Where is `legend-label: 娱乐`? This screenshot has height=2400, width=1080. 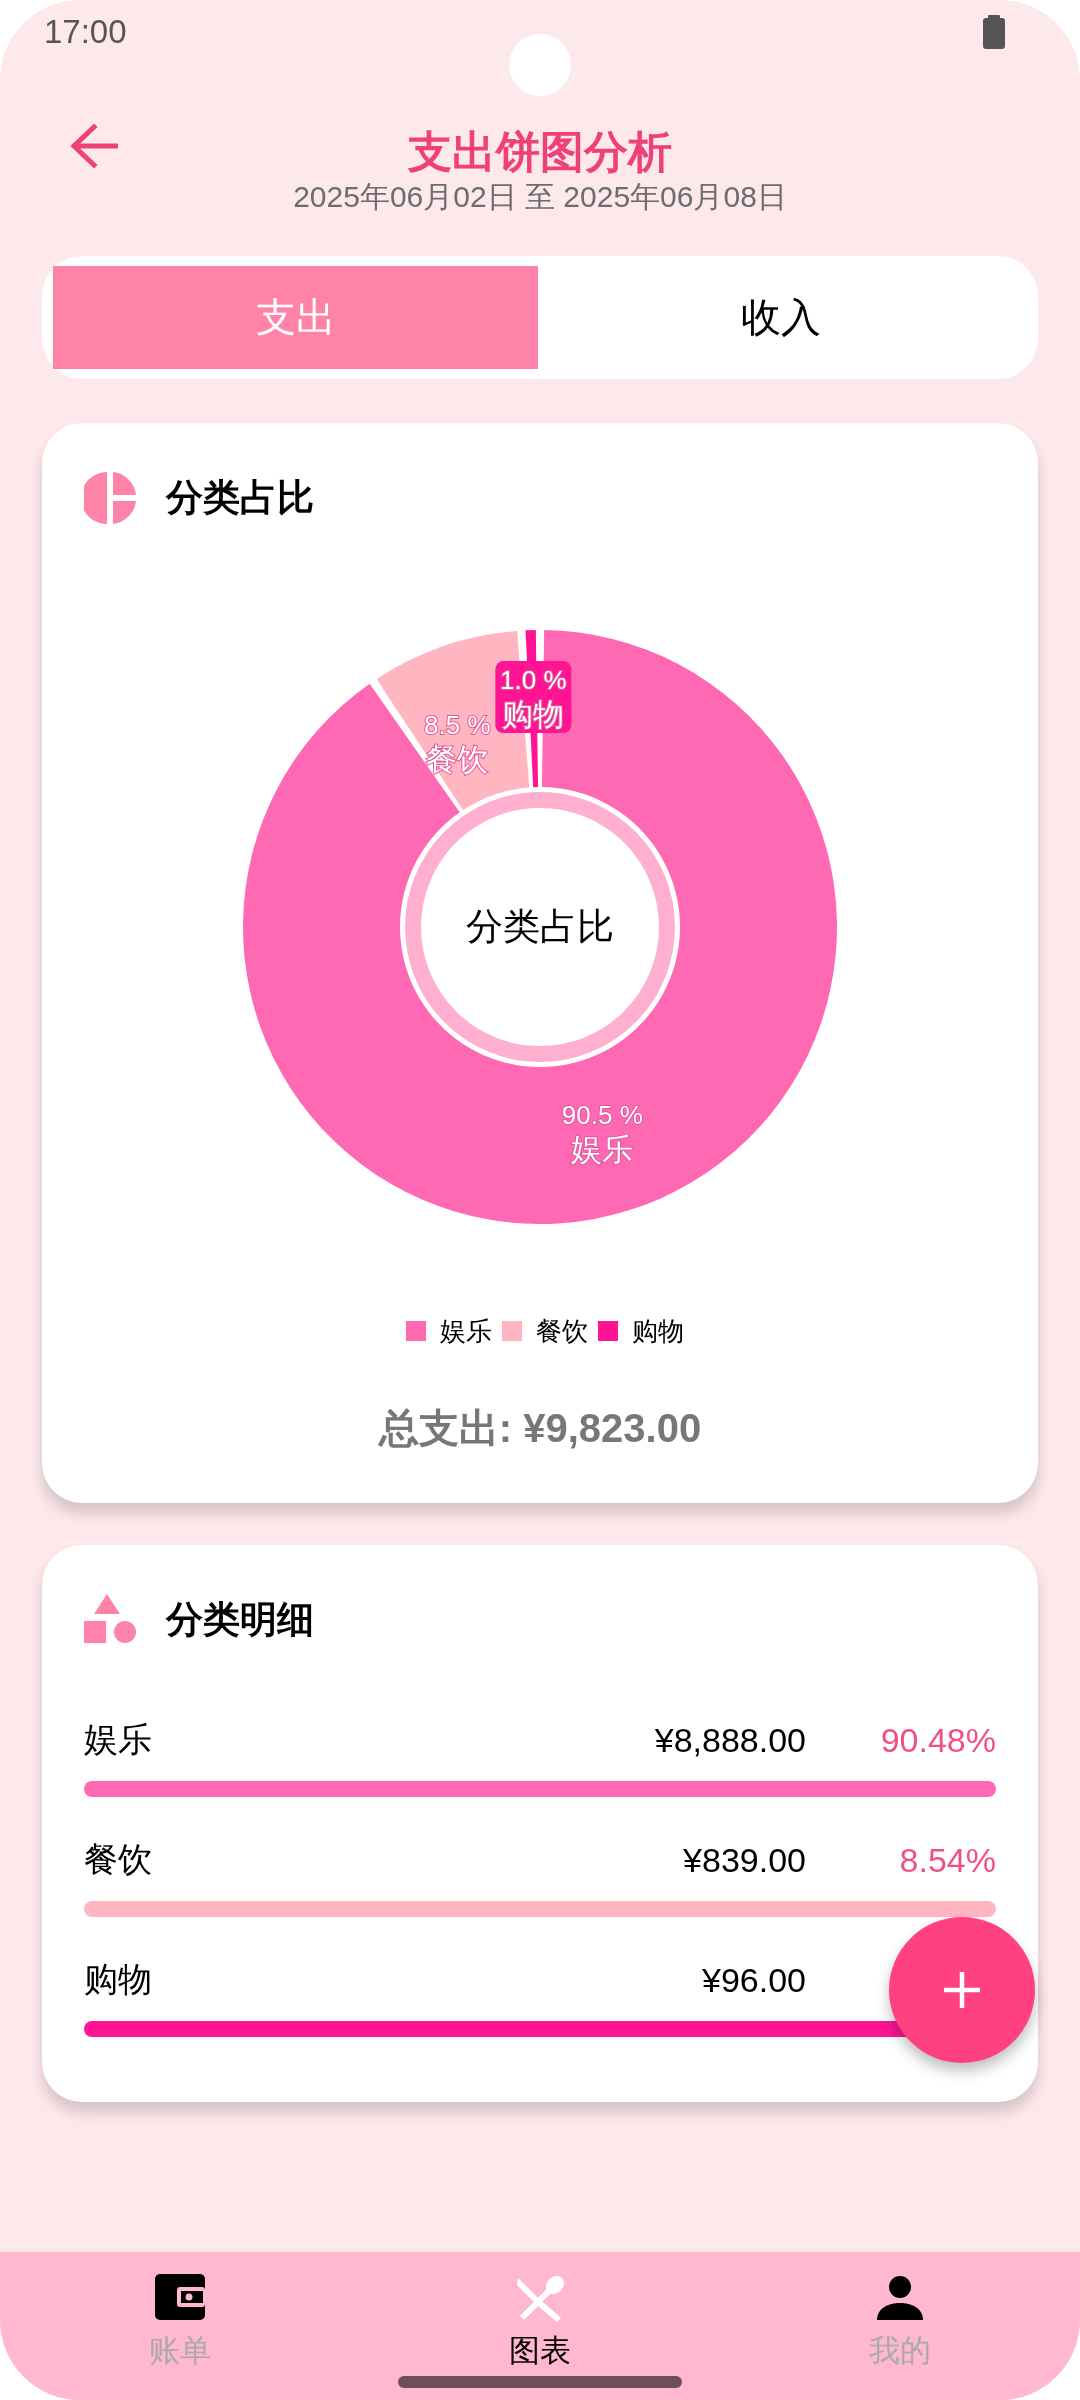
legend-label: 娱乐 is located at coordinates (466, 1331).